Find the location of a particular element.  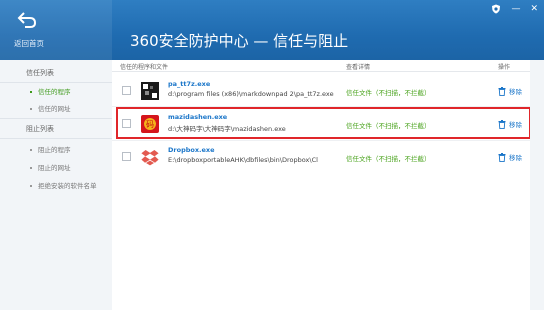

sidebar-item-install-blocklist: 拒绝安装的软件名单 is located at coordinates (63, 185).